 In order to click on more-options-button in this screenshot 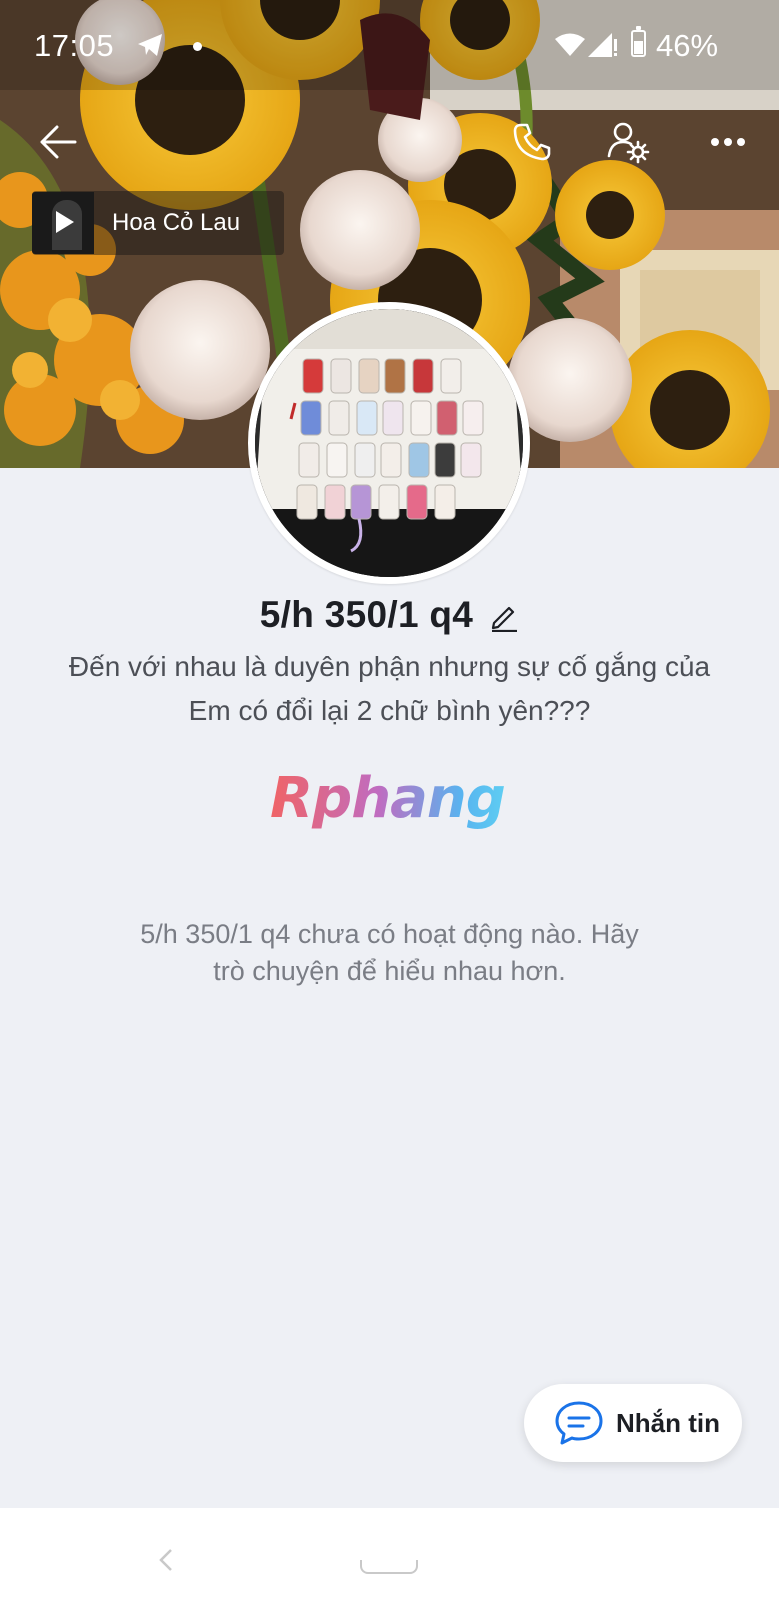, I will do `click(728, 142)`.